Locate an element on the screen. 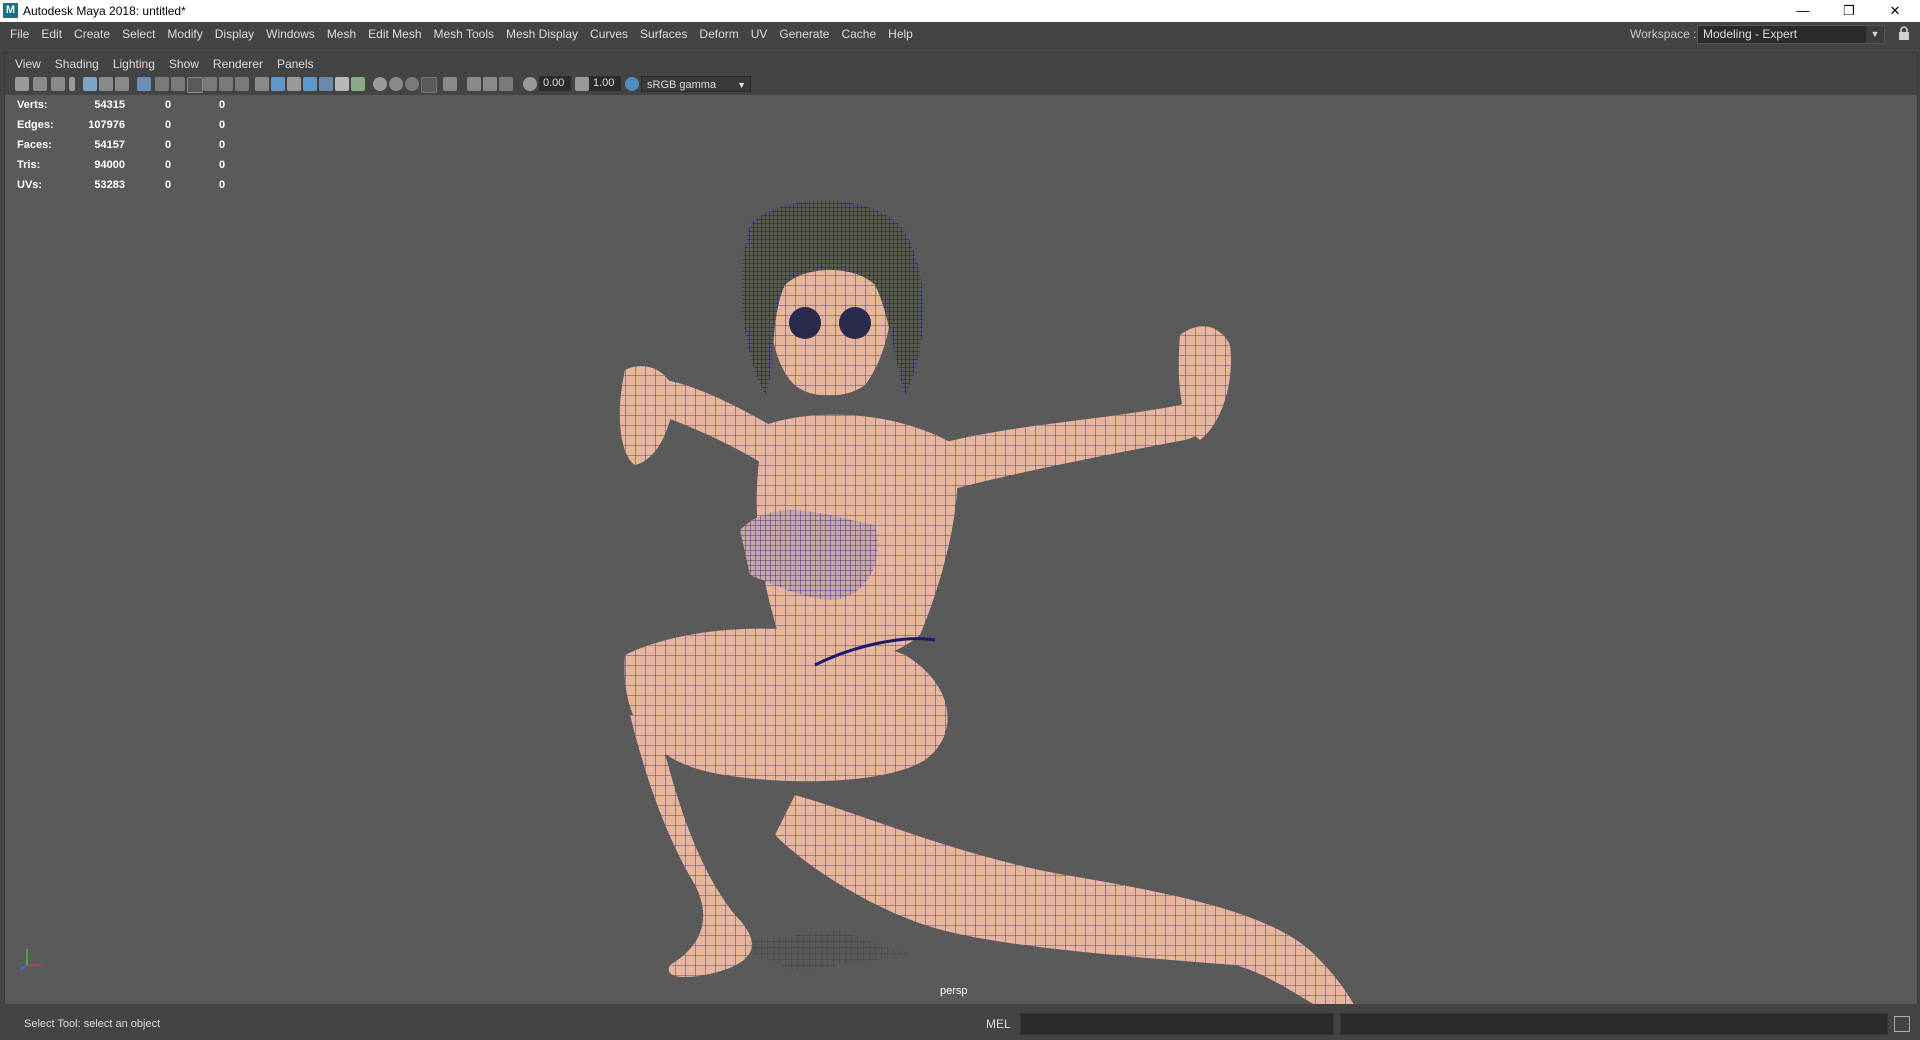 The height and width of the screenshot is (1040, 1920). axis-gizmo-icon is located at coordinates (30, 960).